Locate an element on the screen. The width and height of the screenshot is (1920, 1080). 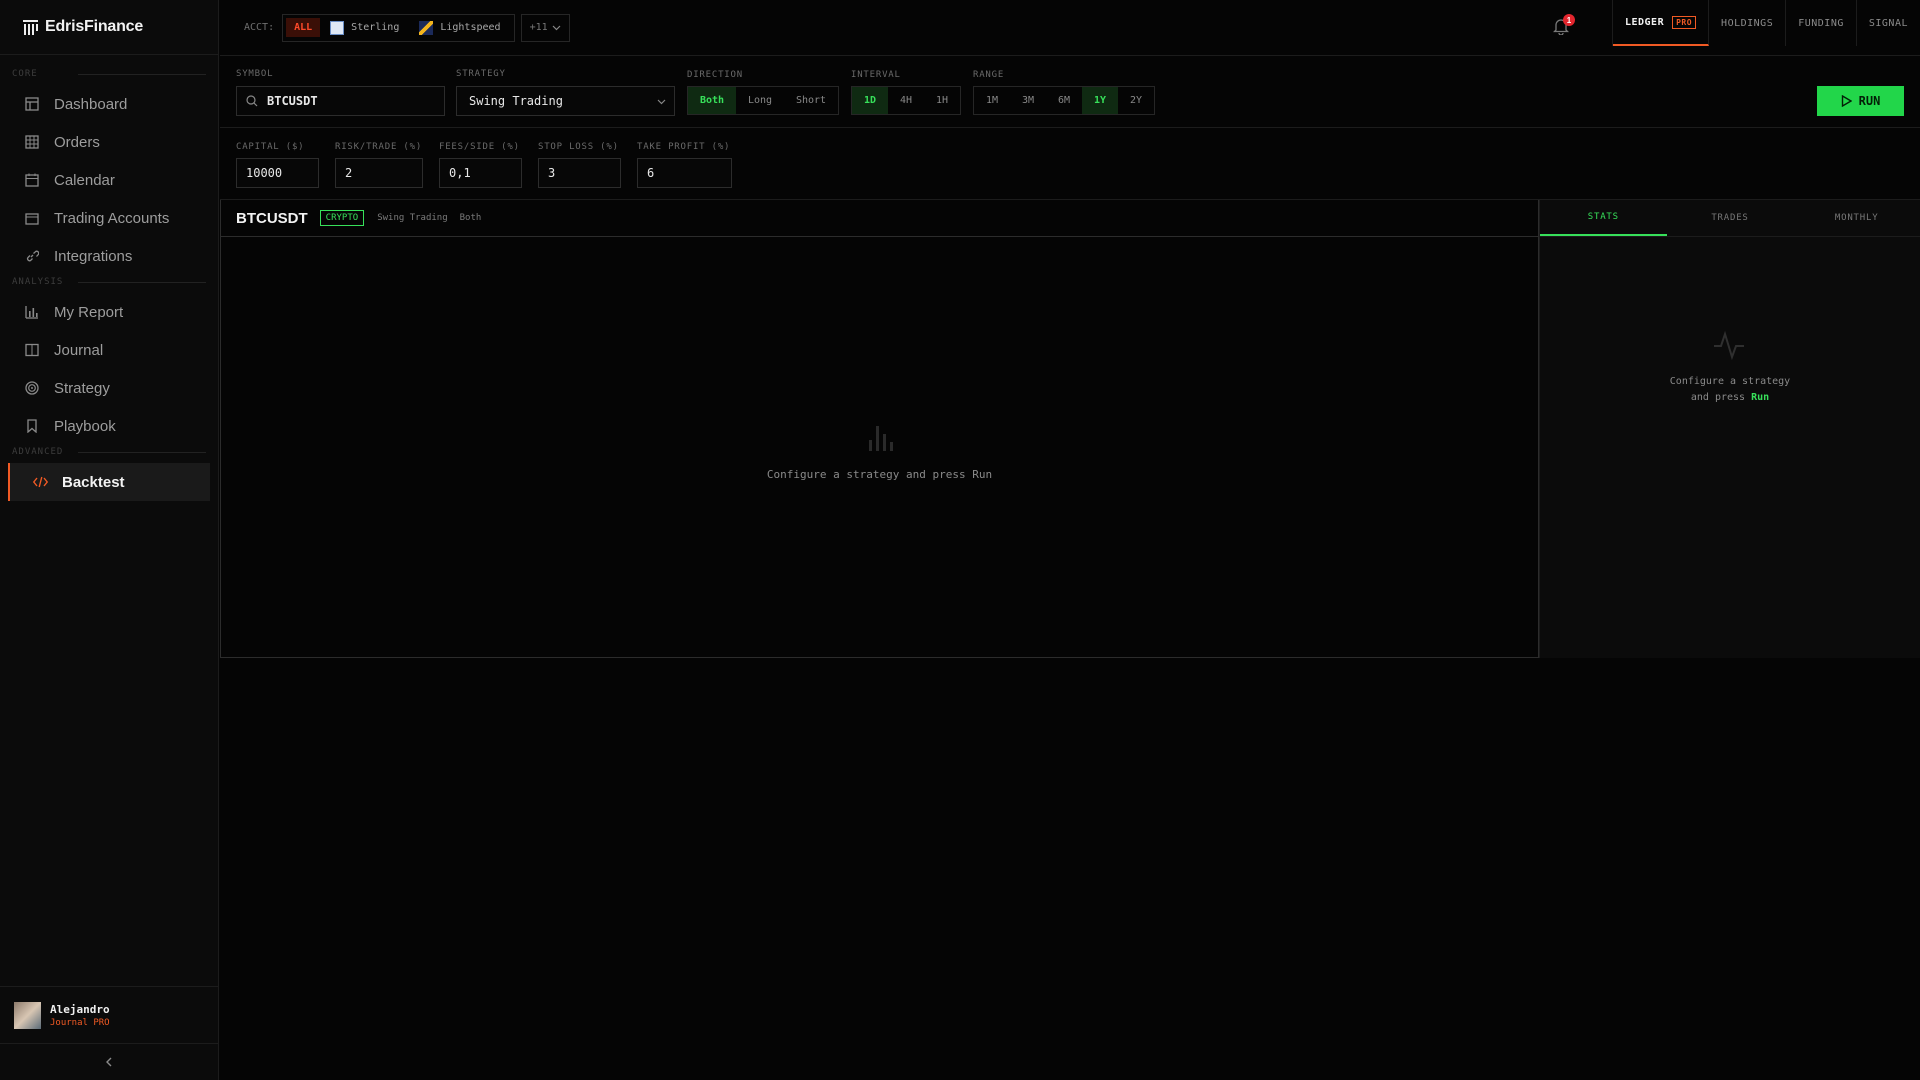
take-profit-input: 6 is located at coordinates (684, 173).